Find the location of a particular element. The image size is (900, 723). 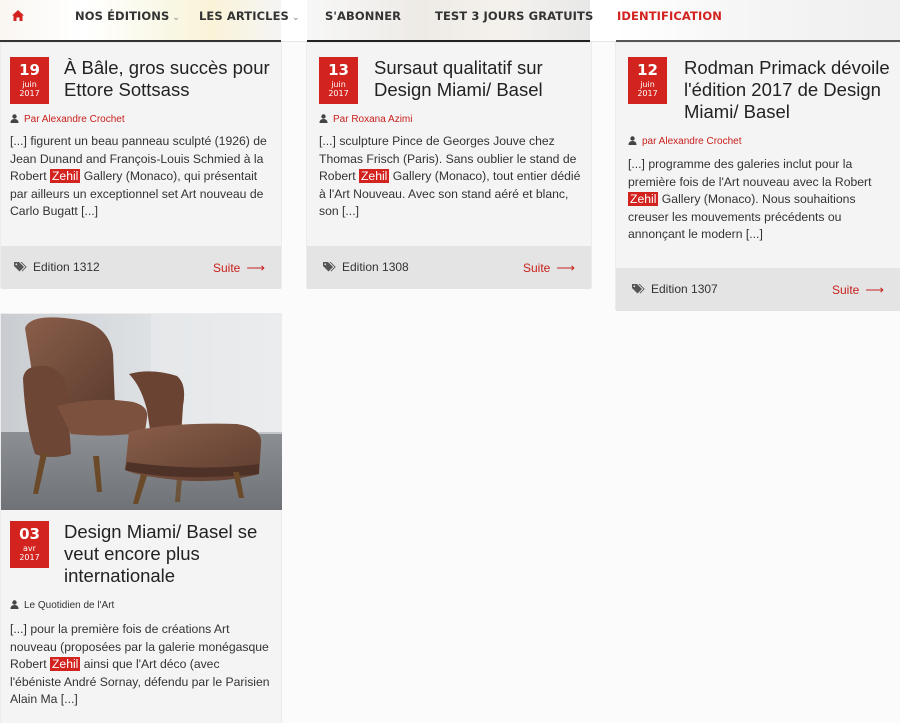

home-nav-link is located at coordinates (19, 16).